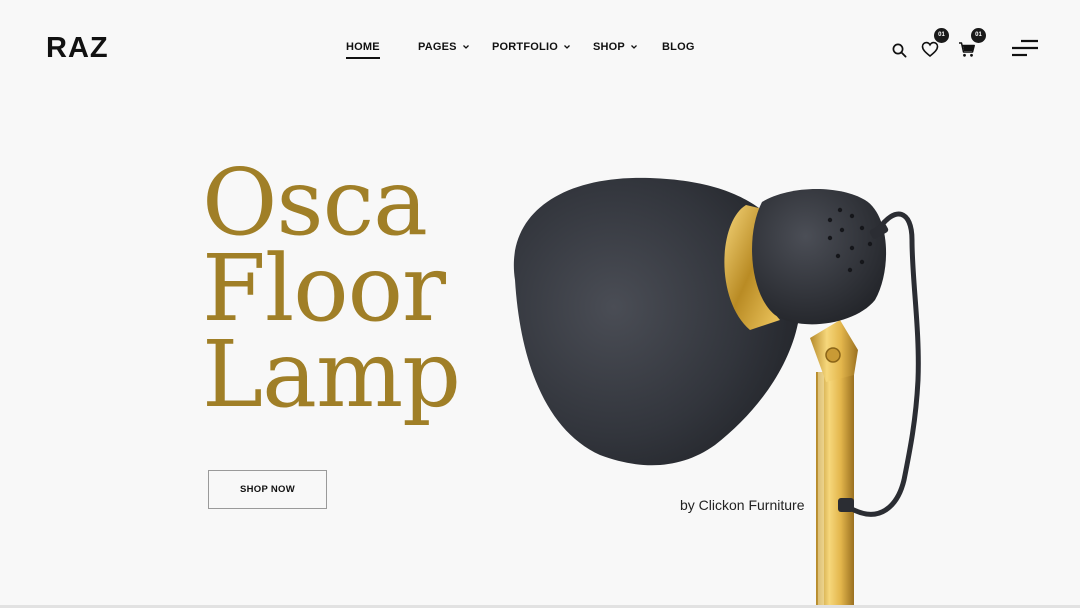  I want to click on heart-icon, so click(930, 49).